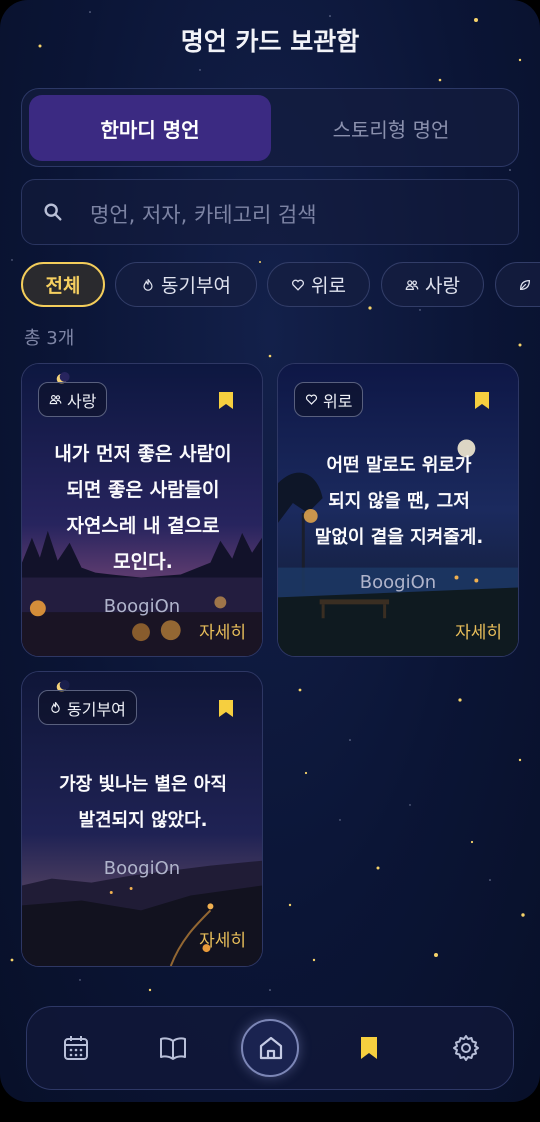 This screenshot has height=1122, width=540. I want to click on category-badge: 동기부여, so click(87, 707).